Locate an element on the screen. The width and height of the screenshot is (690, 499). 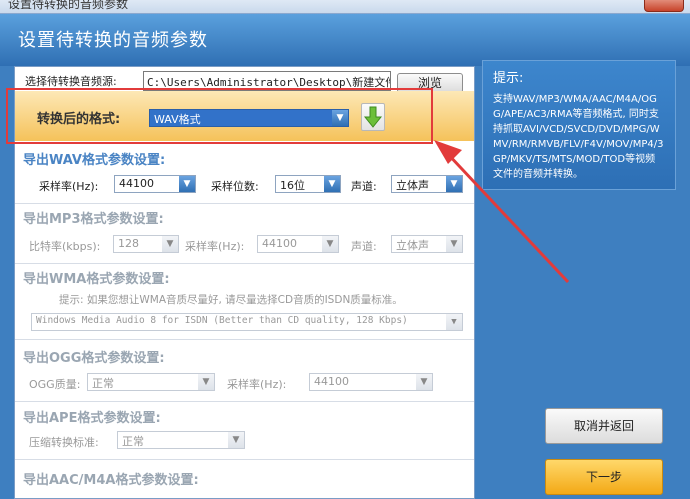
ogg-sample-rate-label: 采样率(Hz): is located at coordinates (257, 384).